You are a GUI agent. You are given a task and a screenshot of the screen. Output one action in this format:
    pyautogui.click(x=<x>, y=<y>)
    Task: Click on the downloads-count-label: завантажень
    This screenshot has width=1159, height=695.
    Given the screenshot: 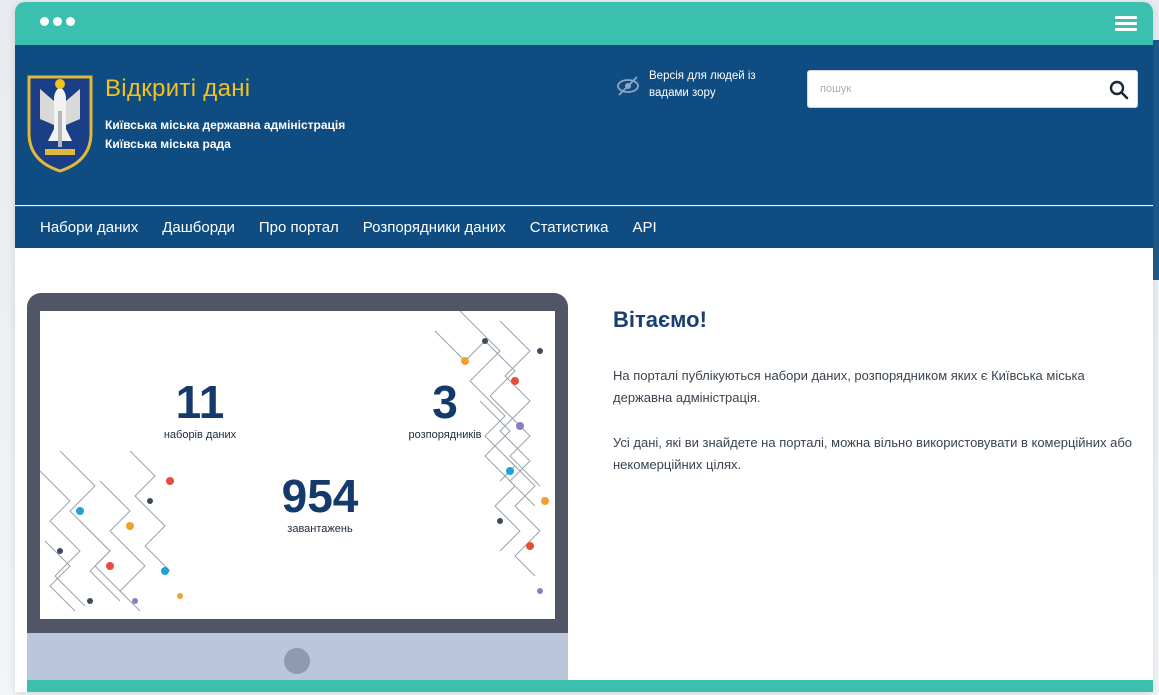 What is the action you would take?
    pyautogui.click(x=320, y=529)
    